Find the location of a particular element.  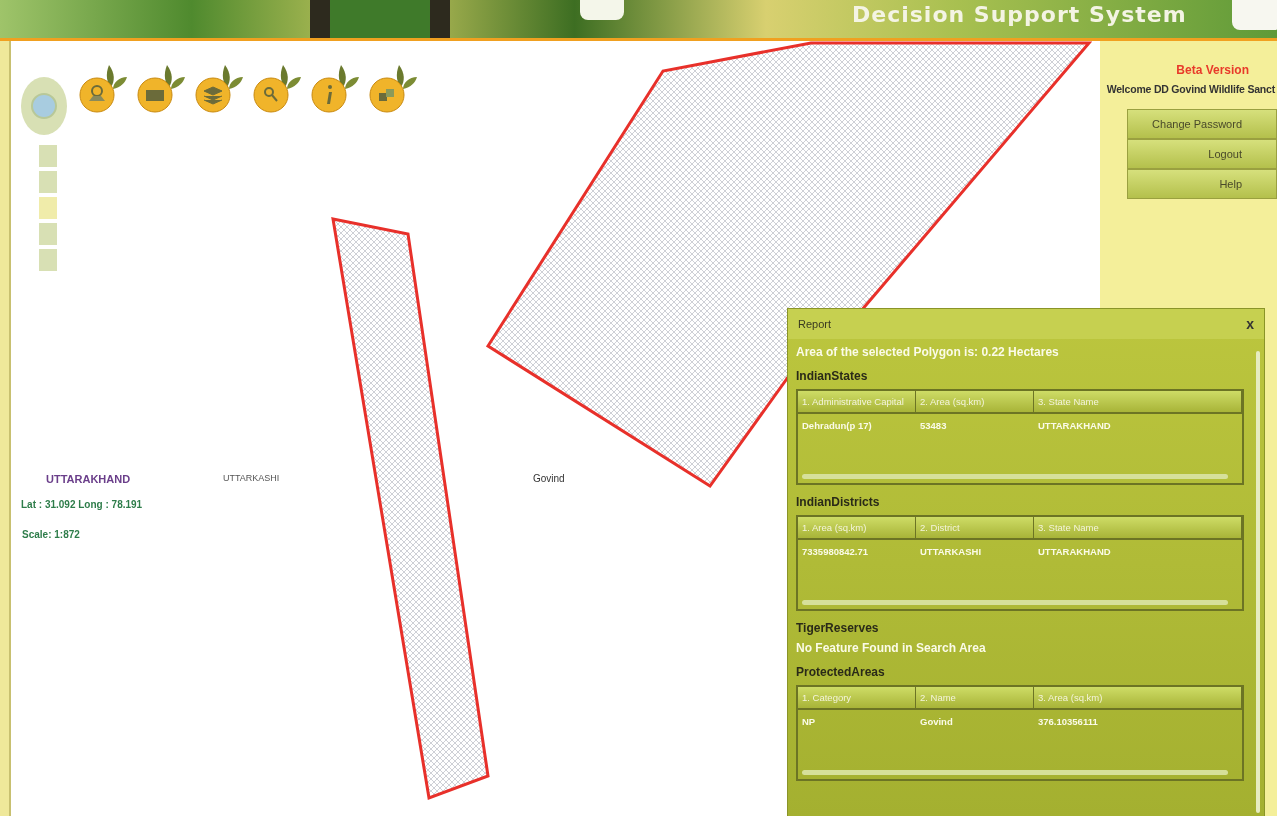

column-header: 2. Area (sq.km) is located at coordinates (975, 401).